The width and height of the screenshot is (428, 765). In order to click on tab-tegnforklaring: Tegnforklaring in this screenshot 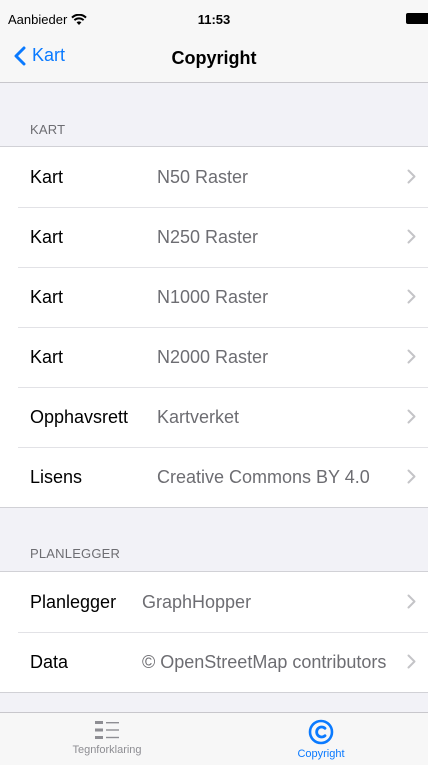, I will do `click(107, 737)`.